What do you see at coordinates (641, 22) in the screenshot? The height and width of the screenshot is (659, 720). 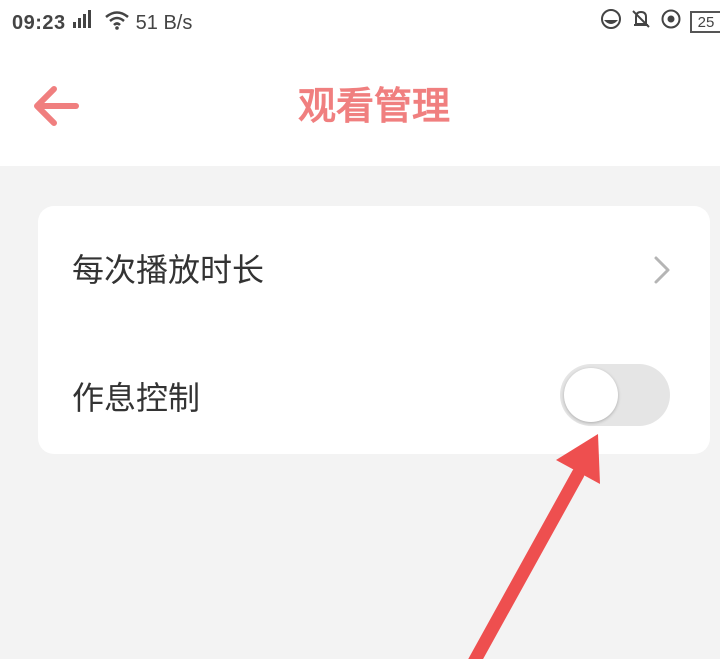 I see `bell-muted-icon` at bounding box center [641, 22].